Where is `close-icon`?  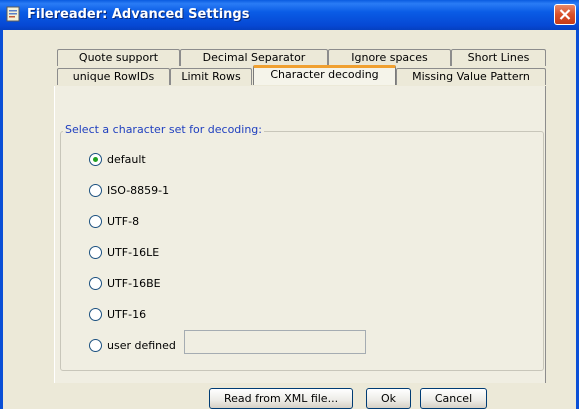 close-icon is located at coordinates (565, 14).